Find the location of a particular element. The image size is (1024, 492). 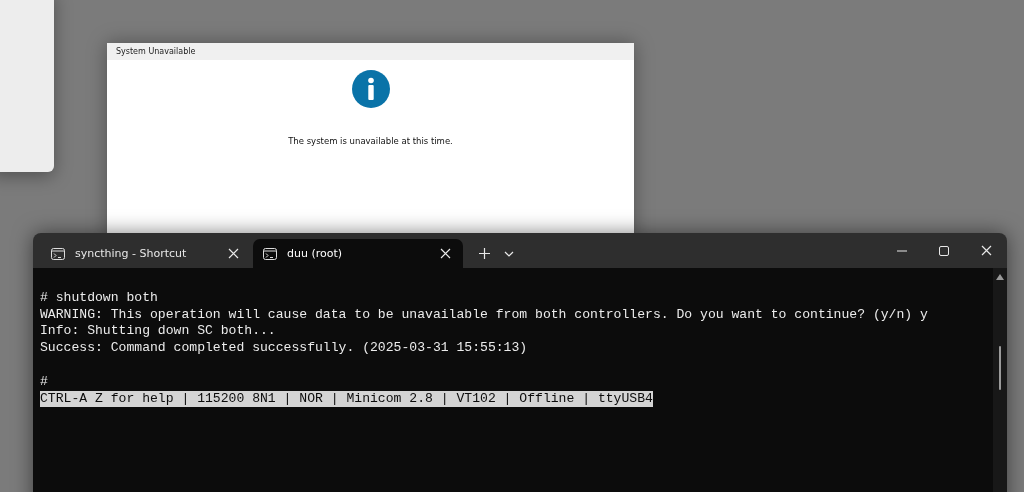

terminal-line: # is located at coordinates (44, 382).